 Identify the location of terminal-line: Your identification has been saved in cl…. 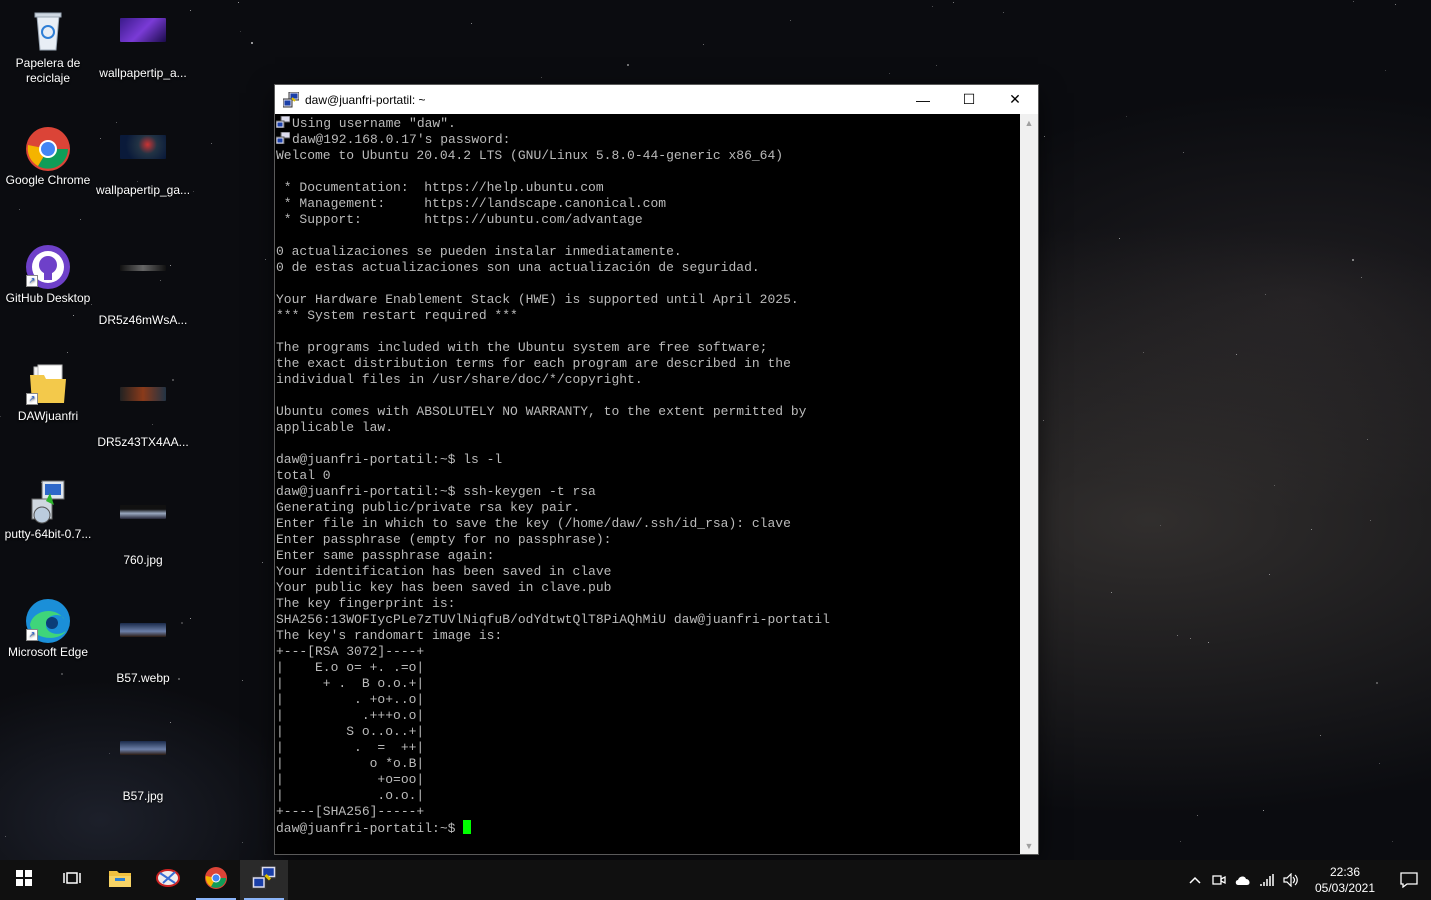
(444, 571).